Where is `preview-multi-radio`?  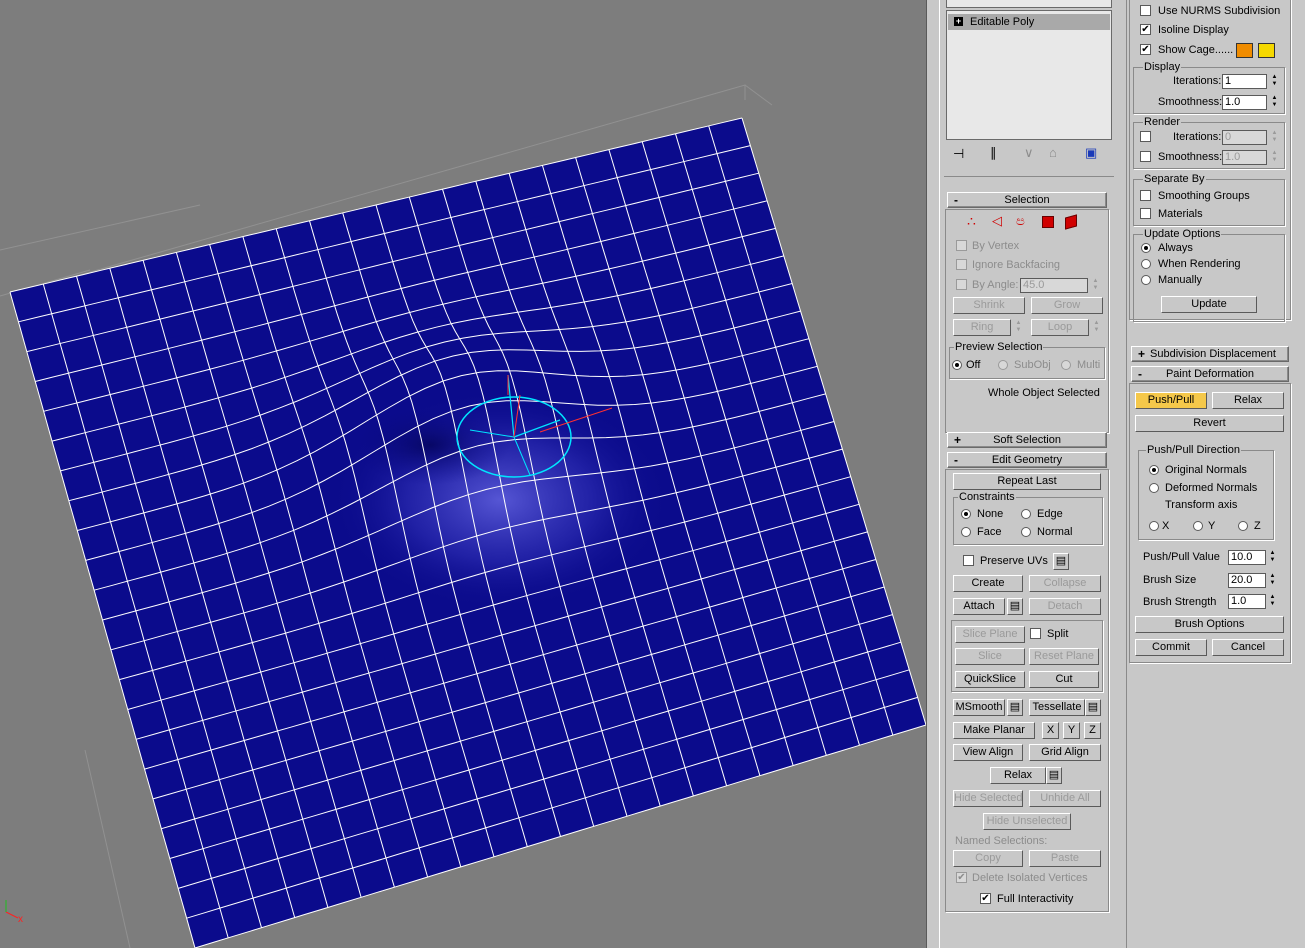 preview-multi-radio is located at coordinates (1066, 365).